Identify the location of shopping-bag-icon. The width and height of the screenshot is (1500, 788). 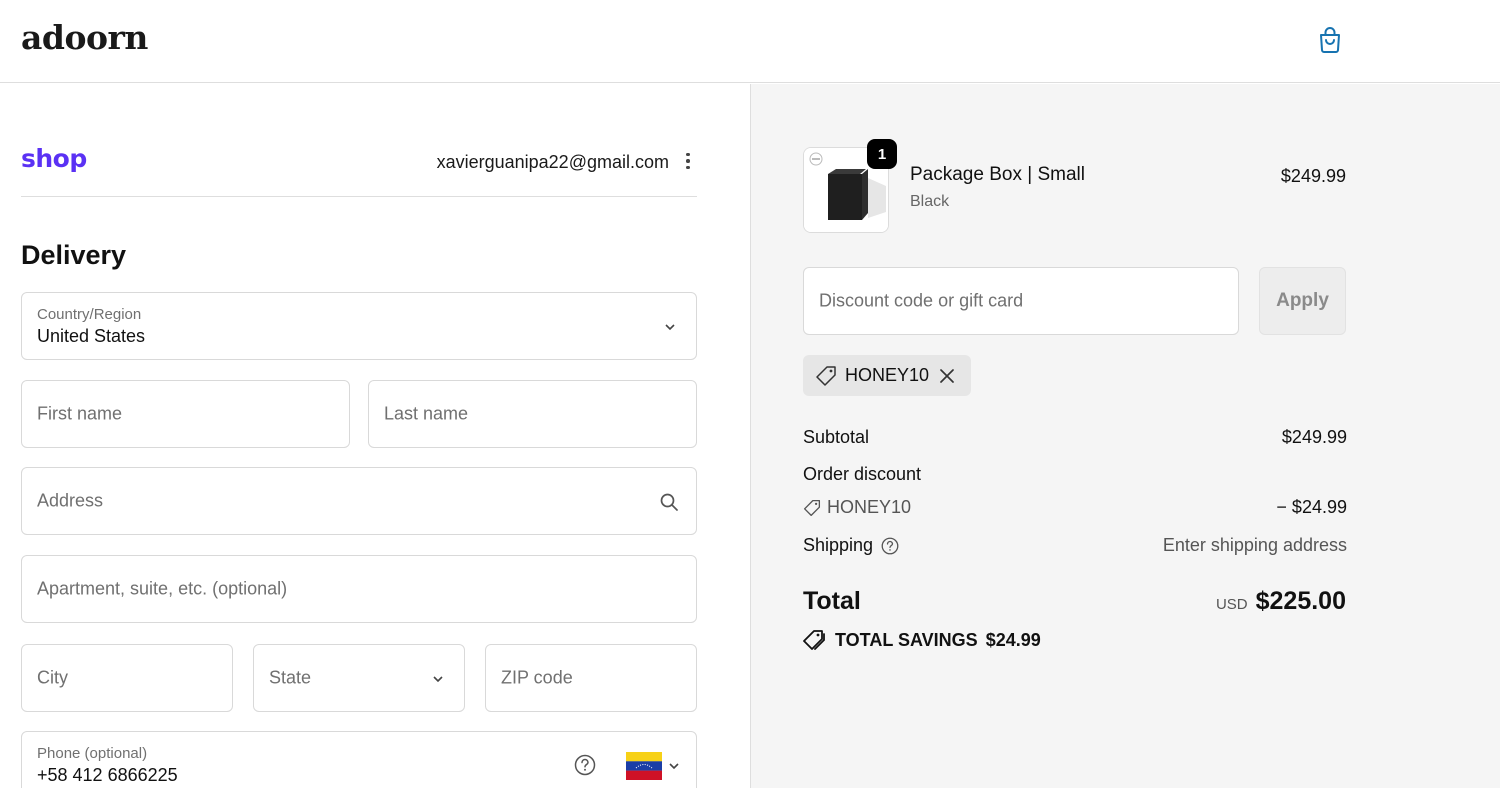
(1330, 40).